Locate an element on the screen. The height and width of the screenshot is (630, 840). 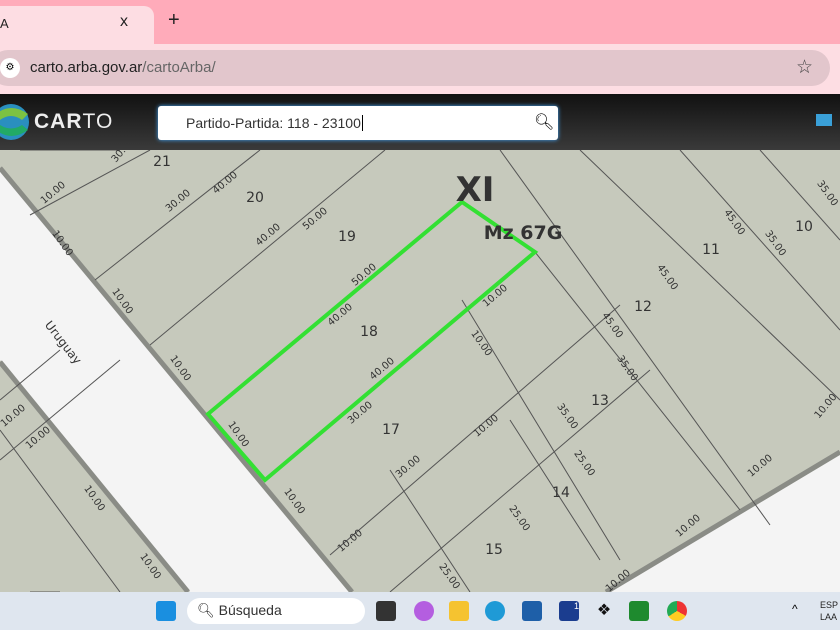
app-header: CARTO Partido-Partida: 118 - 23100 🔍︎ is located at coordinates (420, 122).